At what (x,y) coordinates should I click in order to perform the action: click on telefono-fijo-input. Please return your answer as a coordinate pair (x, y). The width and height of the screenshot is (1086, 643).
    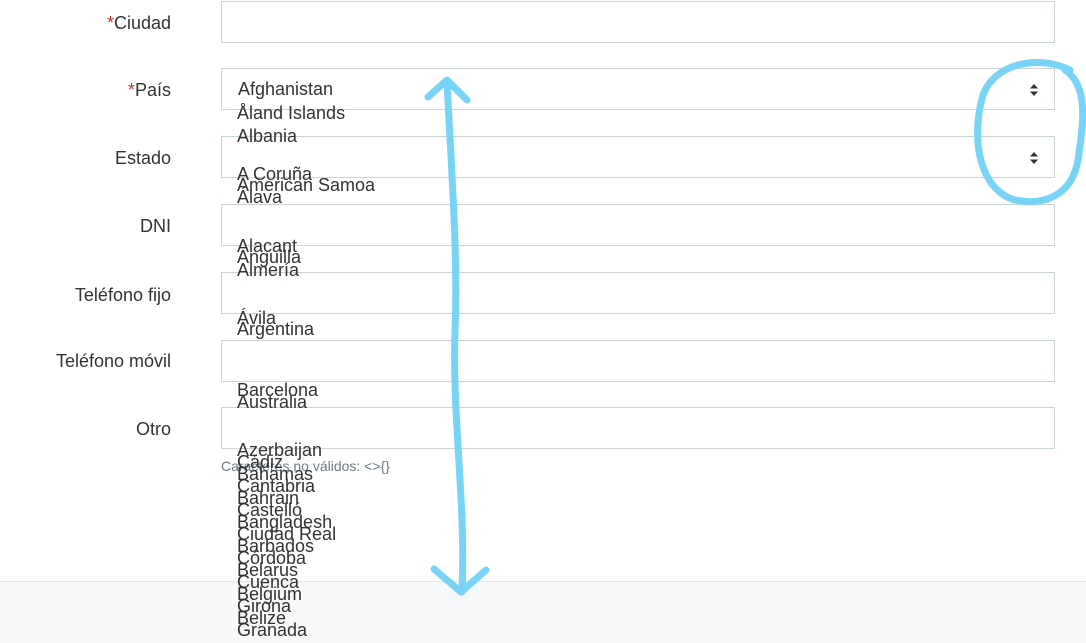
    Looking at the image, I should click on (638, 293).